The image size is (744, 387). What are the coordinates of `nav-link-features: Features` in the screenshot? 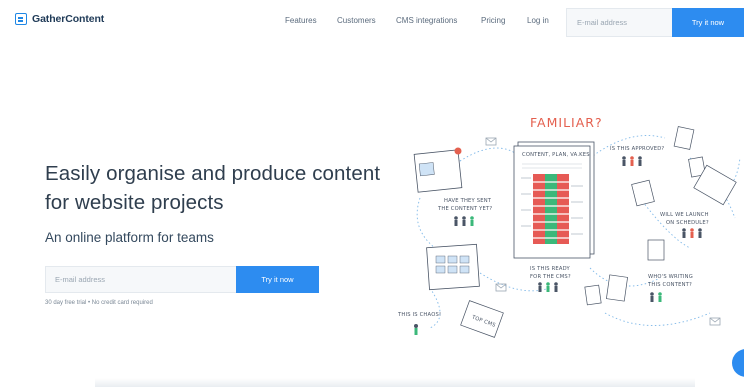 It's located at (301, 20).